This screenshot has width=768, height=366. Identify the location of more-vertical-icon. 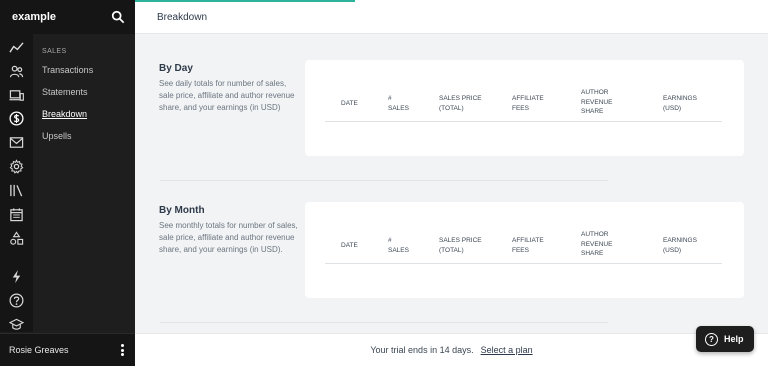
(122, 350).